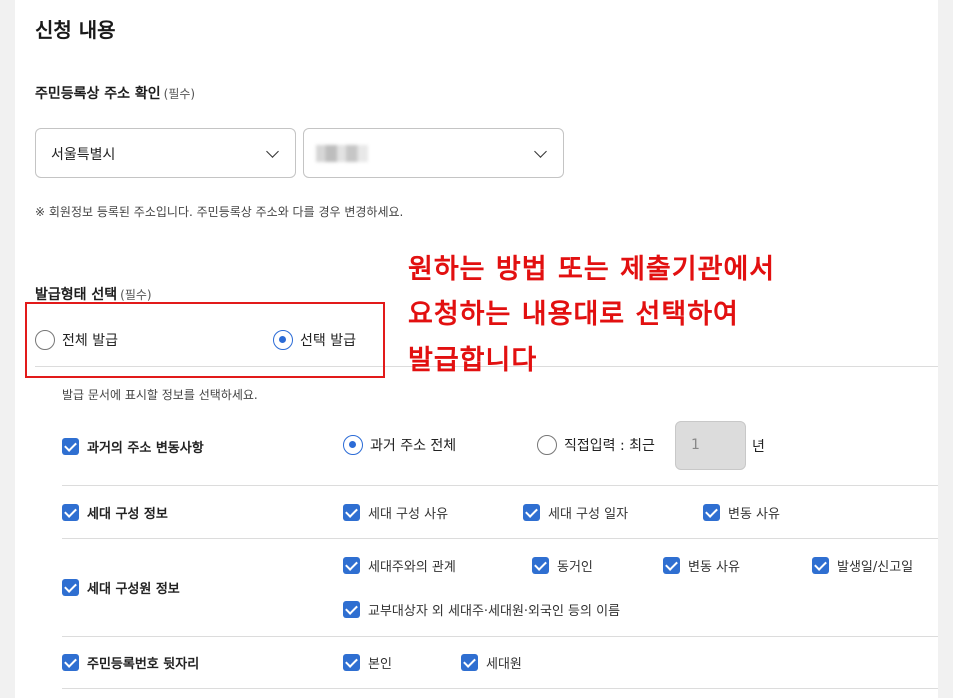  What do you see at coordinates (413, 445) in the screenshot?
I see `radio-all-past-addresses-label: 과거 주소 전체` at bounding box center [413, 445].